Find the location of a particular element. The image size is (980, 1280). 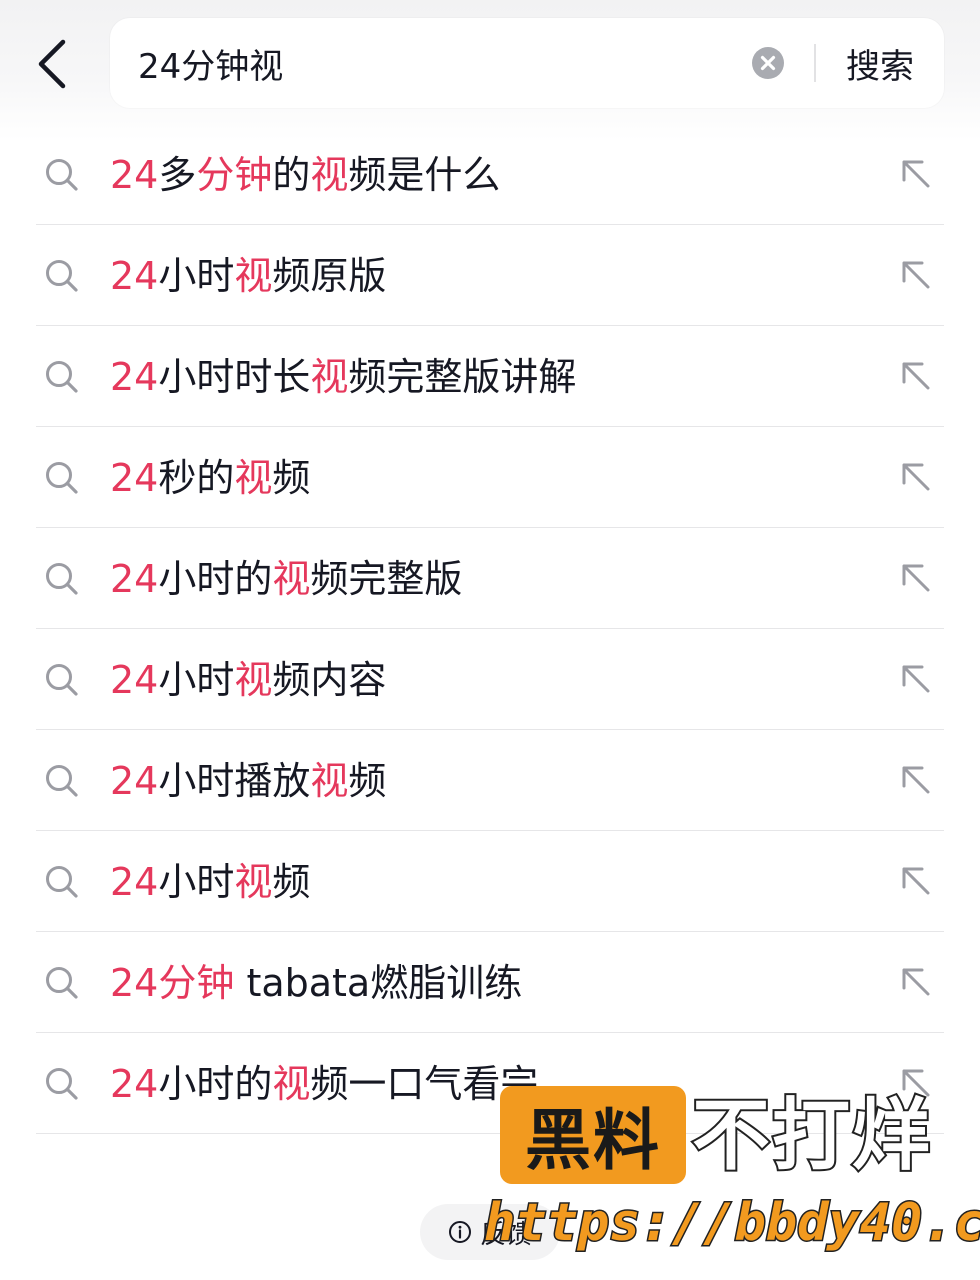

suggestion-text: 秒的 is located at coordinates (196, 478).